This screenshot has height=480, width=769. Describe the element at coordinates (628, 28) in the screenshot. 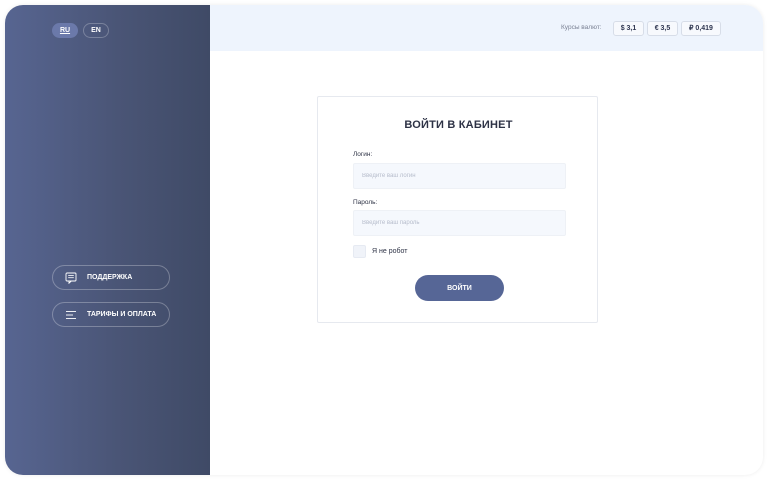

I see `rate-usd-badge: $ 3,1` at that location.